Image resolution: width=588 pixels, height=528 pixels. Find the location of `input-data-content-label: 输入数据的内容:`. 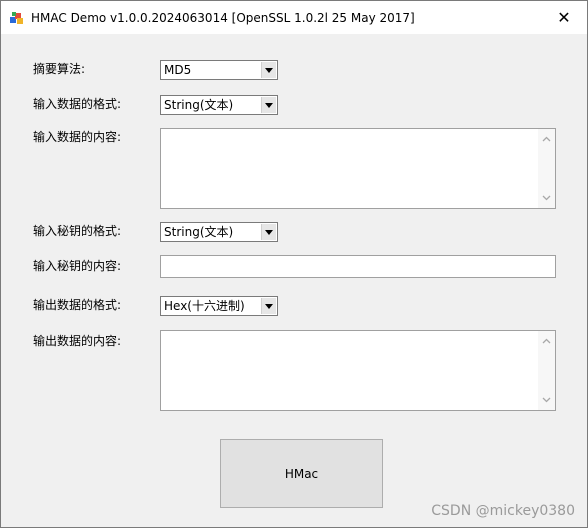

input-data-content-label: 输入数据的内容: is located at coordinates (77, 137).